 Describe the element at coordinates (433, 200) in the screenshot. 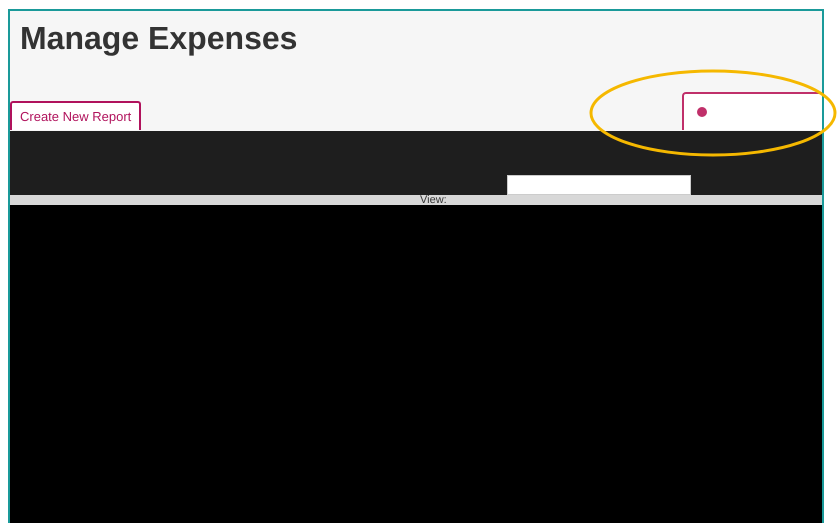

I see `view-label: View:` at that location.